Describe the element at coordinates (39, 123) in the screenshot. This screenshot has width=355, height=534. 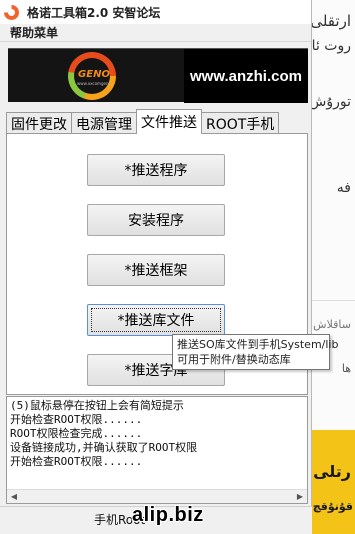
I see `tab-firmware: 固件更改` at that location.